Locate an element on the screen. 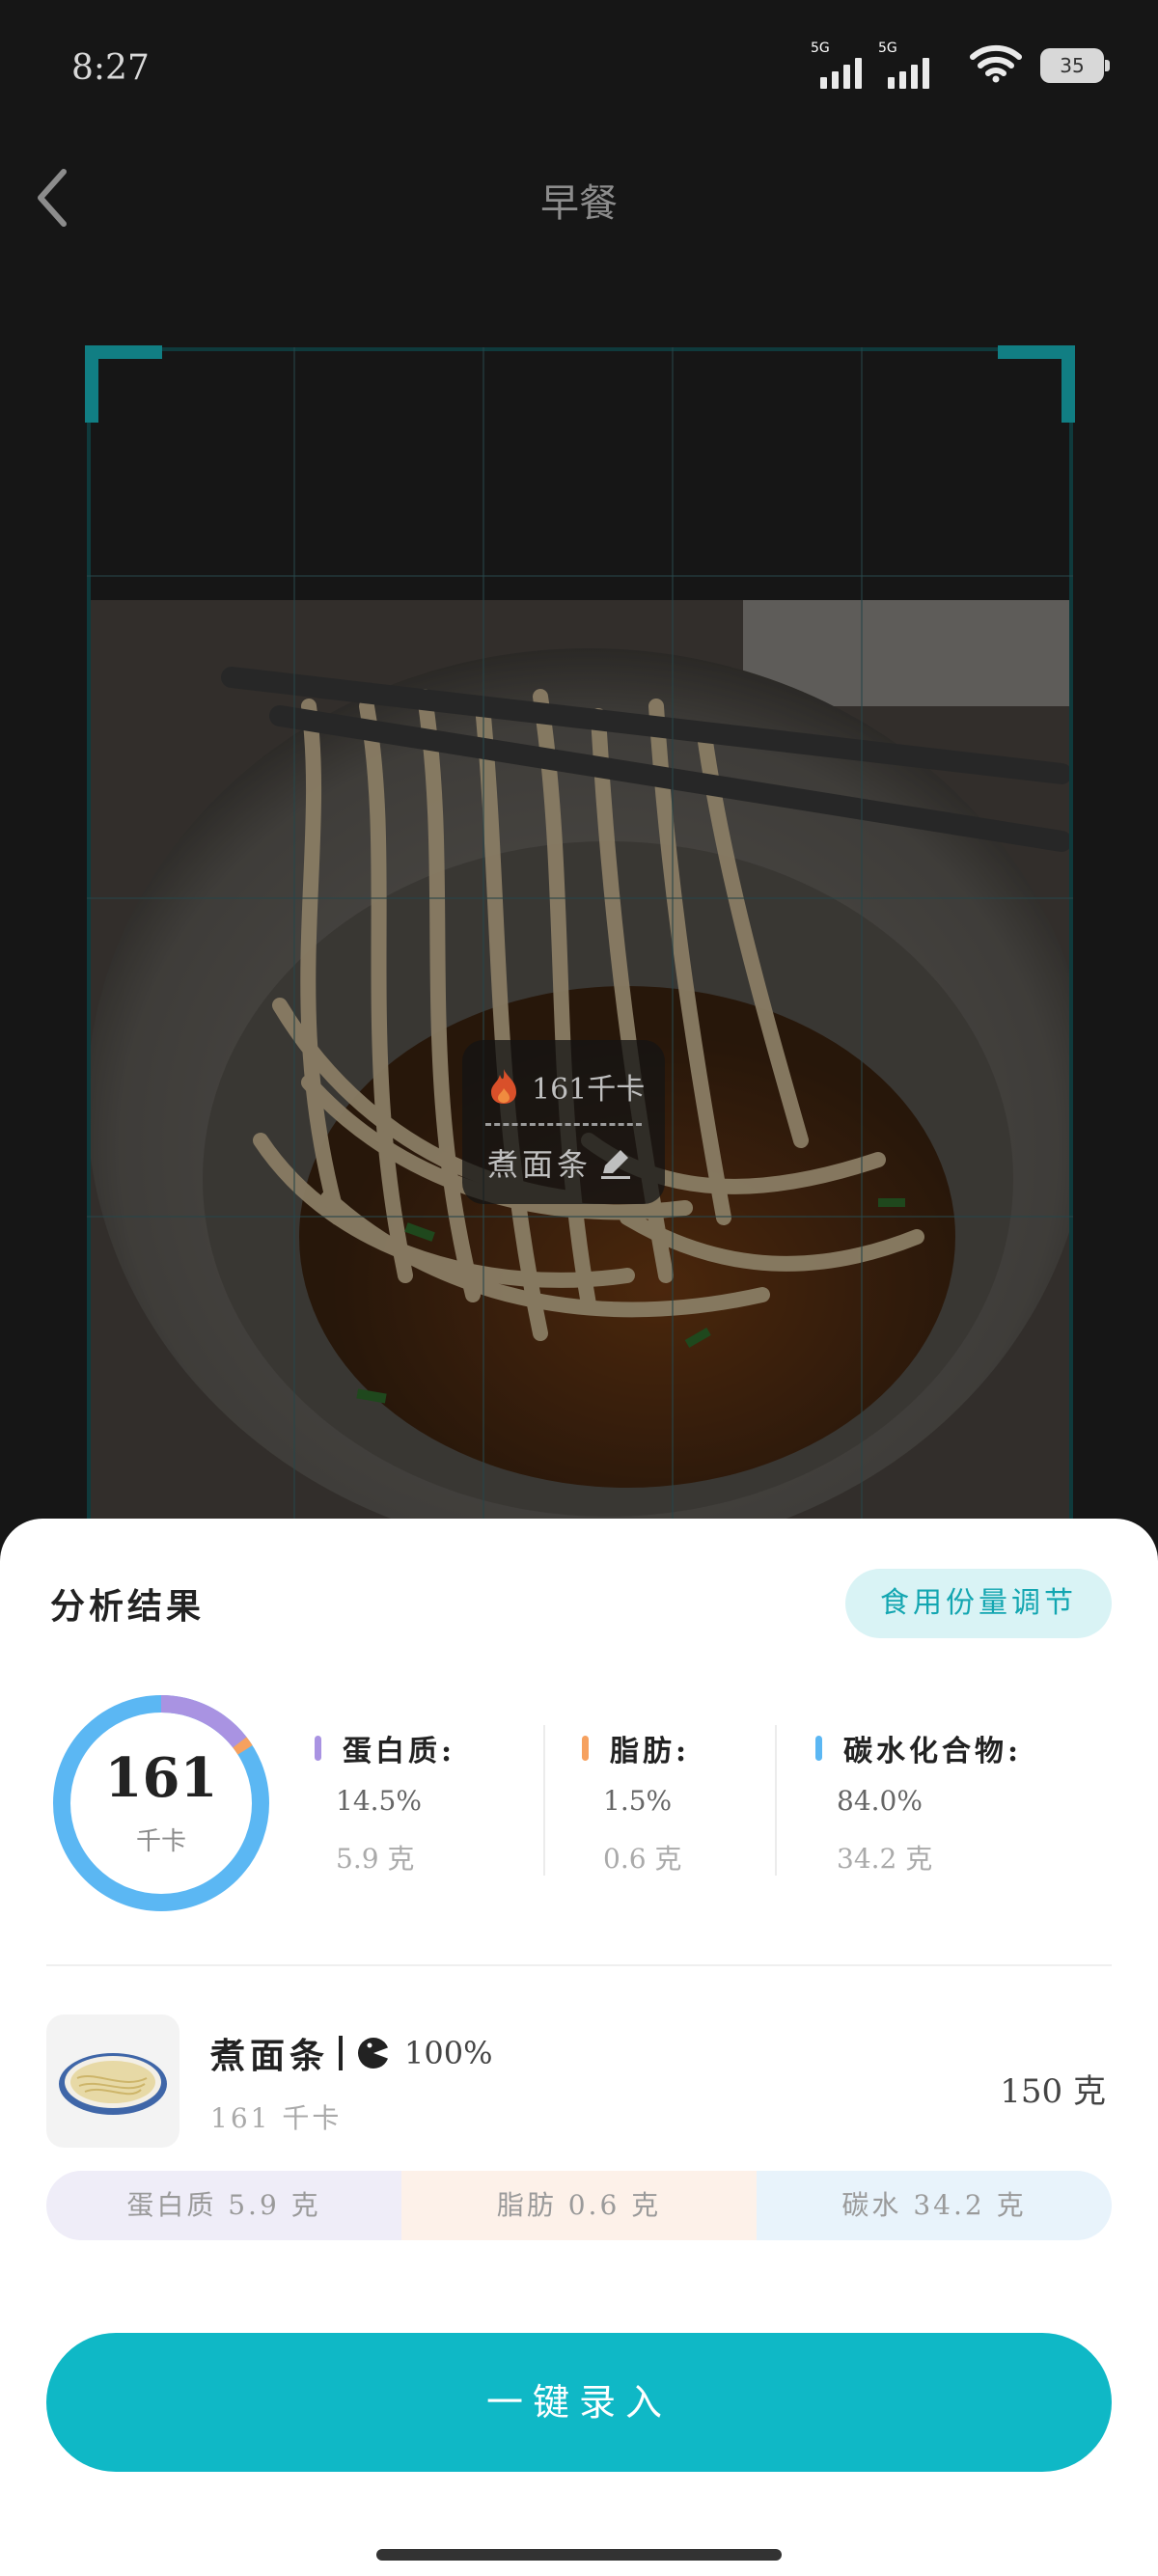 The width and height of the screenshot is (1158, 2576). portion-adjust-button: 食用份量调节 is located at coordinates (978, 1603).